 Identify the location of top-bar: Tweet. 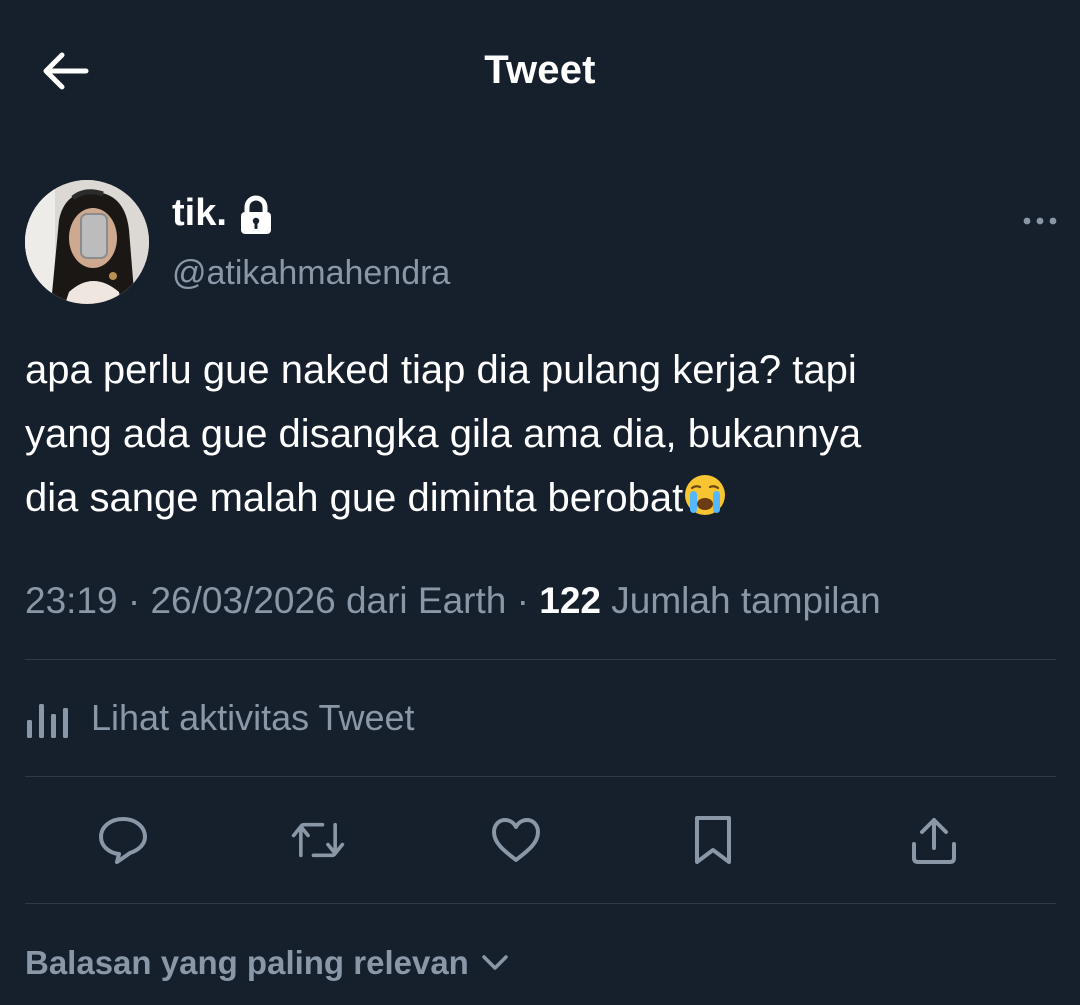
(540, 70).